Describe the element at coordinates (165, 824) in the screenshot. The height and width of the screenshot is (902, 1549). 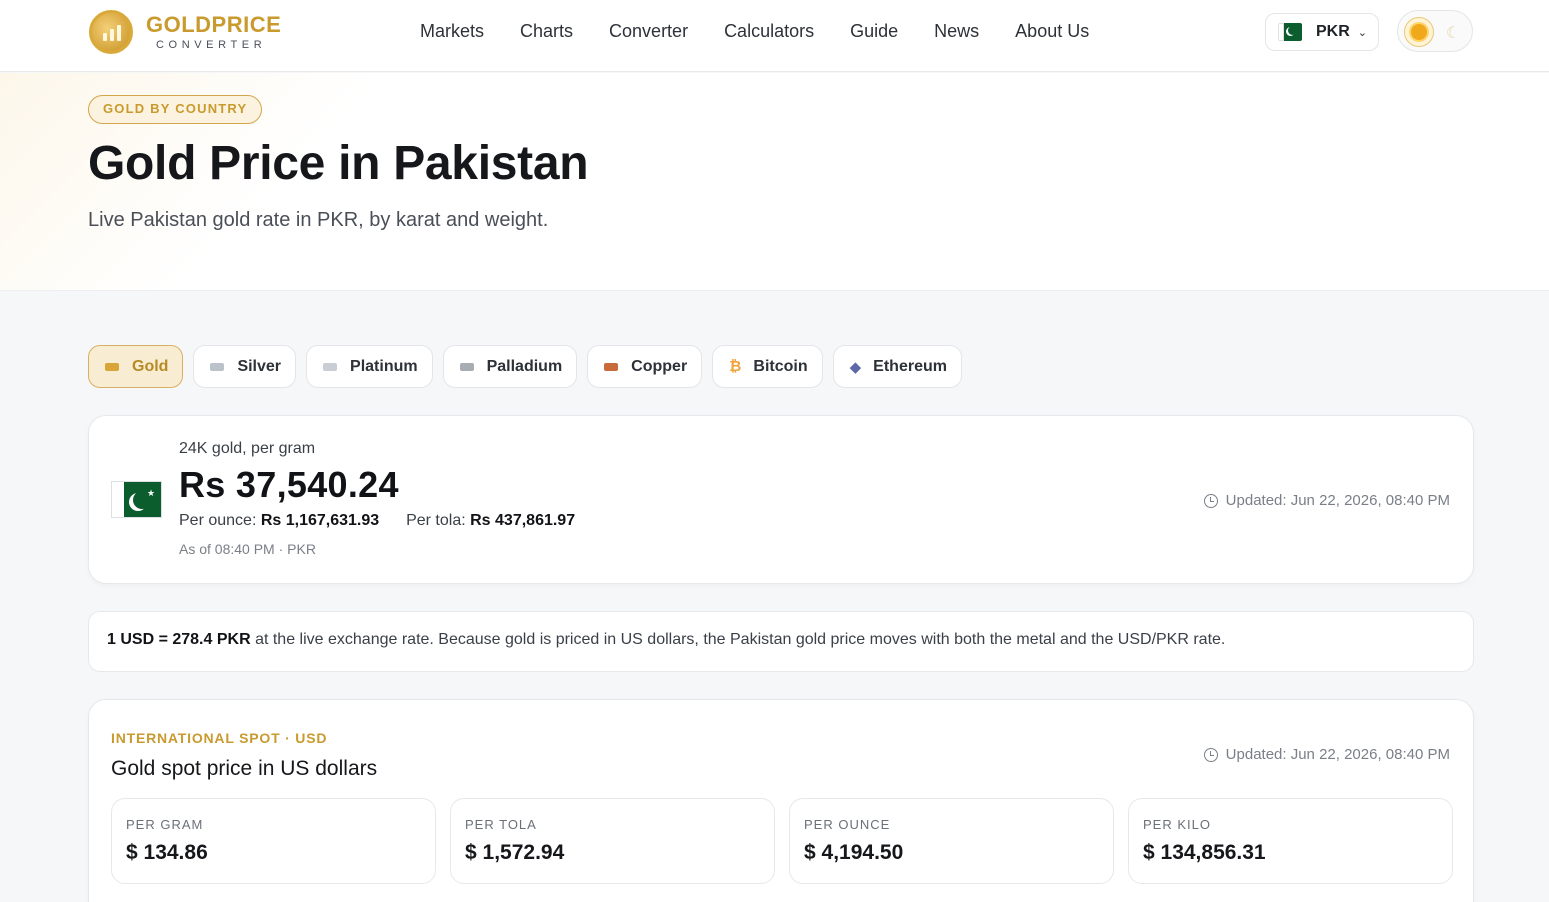
I see `tile-label: PER GRAM` at that location.